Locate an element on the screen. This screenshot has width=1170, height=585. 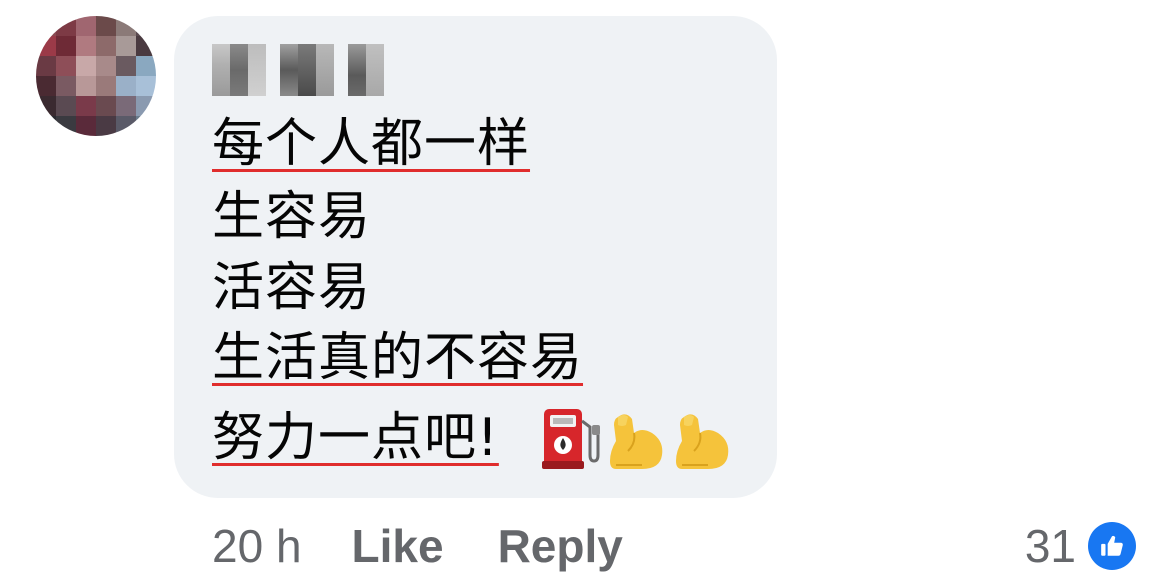
comment-timestamp: 20 h is located at coordinates (257, 546).